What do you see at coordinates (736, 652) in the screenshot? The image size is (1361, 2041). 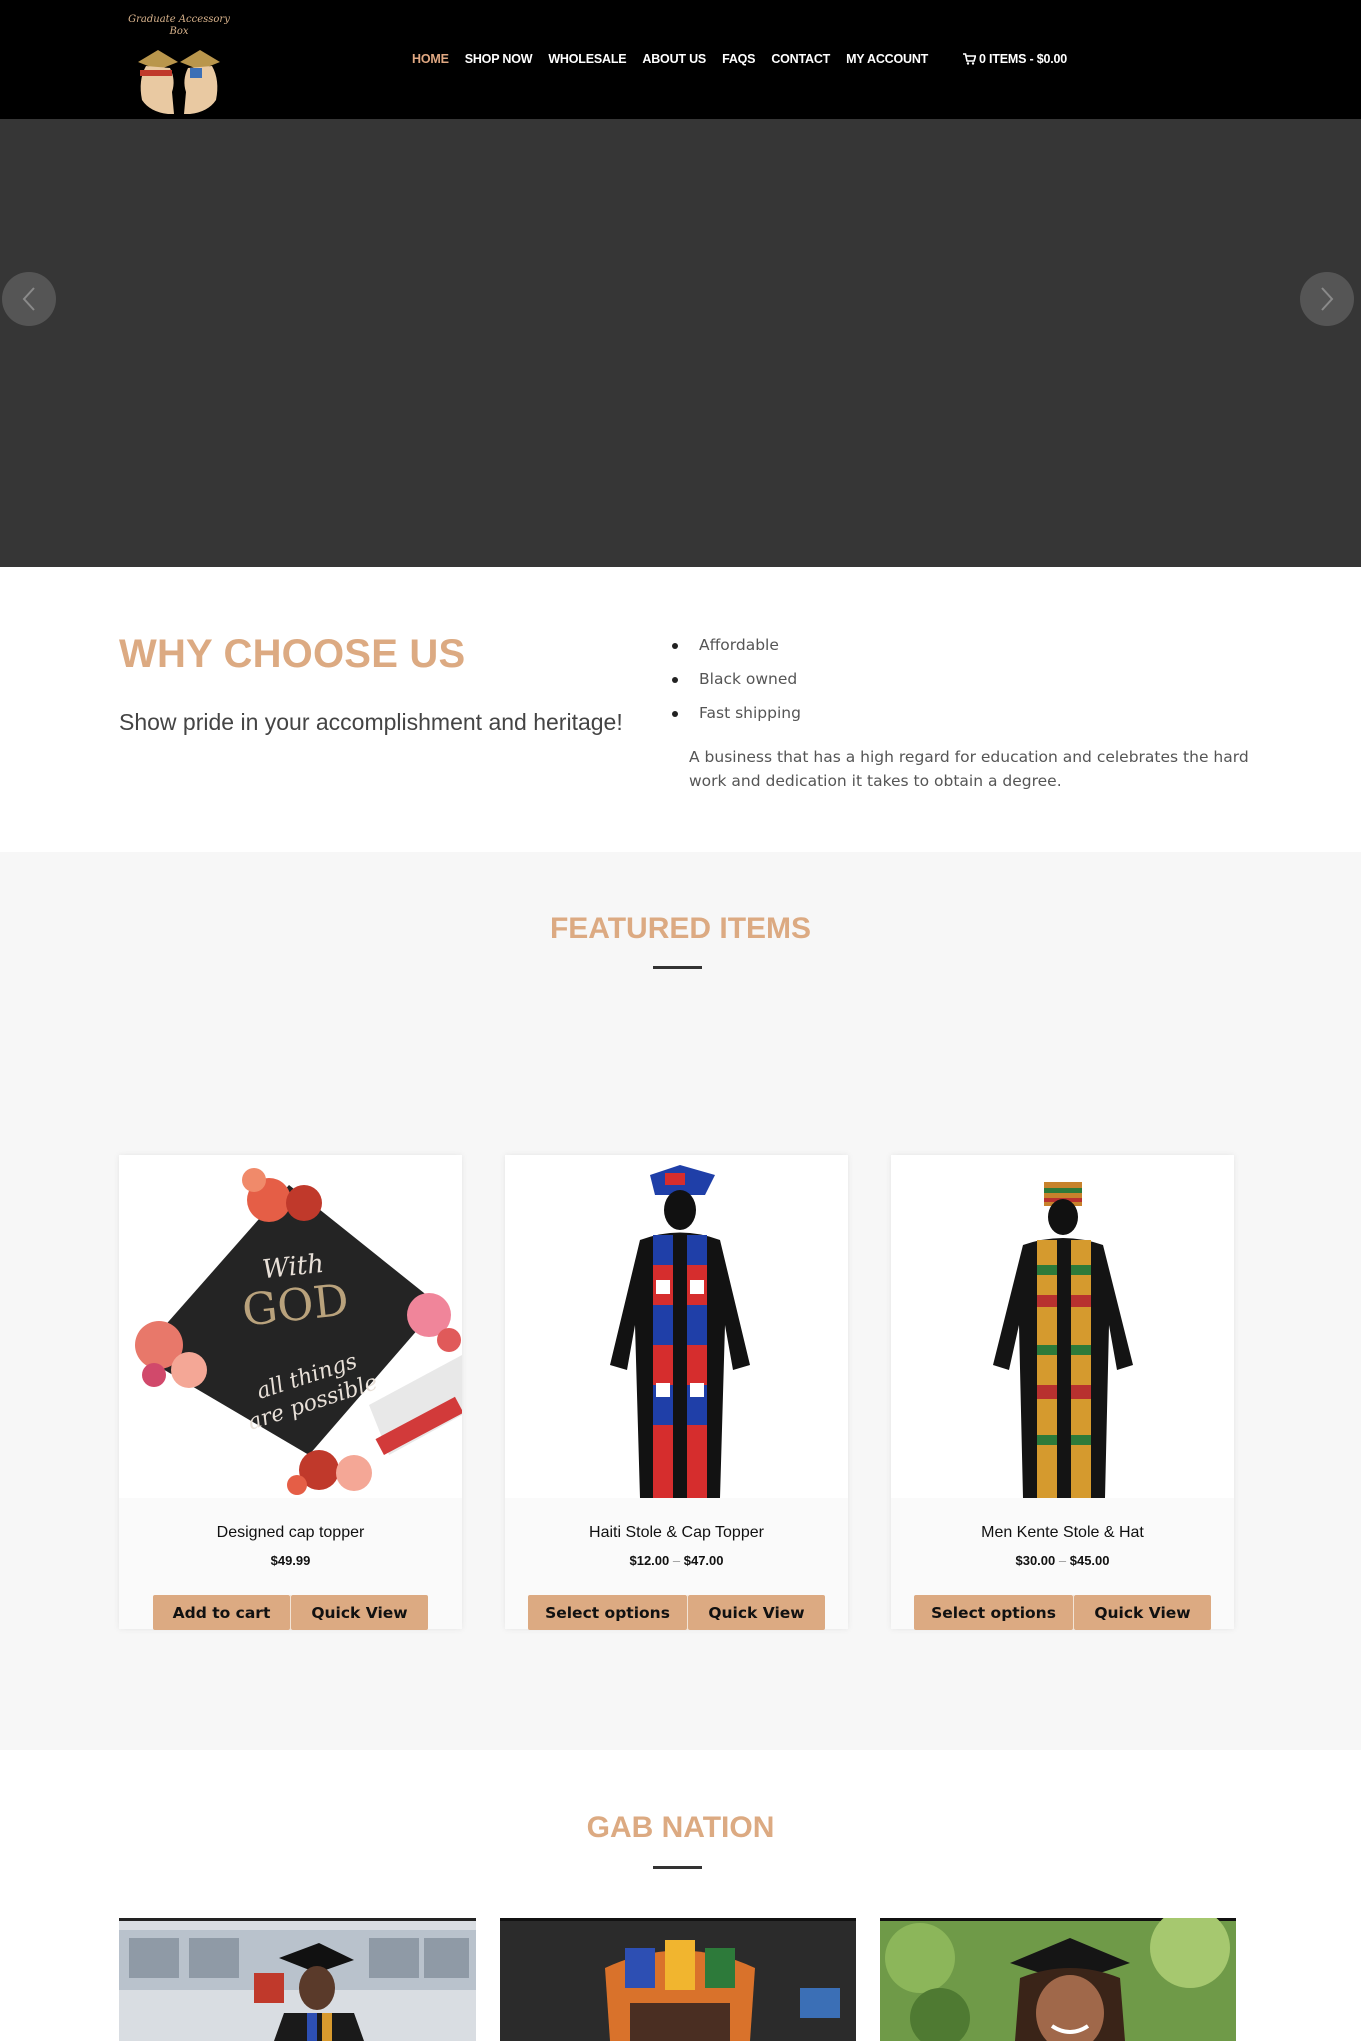 I see `why-point: Affordable` at bounding box center [736, 652].